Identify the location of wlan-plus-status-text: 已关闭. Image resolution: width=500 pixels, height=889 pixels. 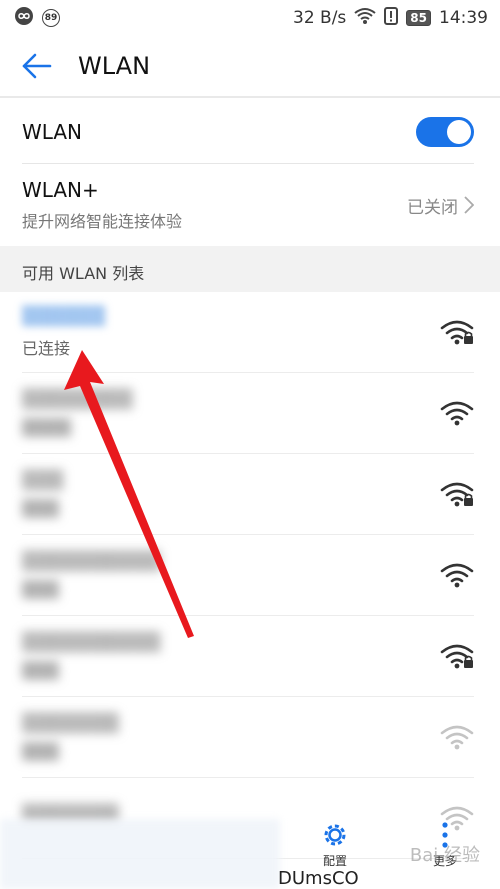
(432, 207).